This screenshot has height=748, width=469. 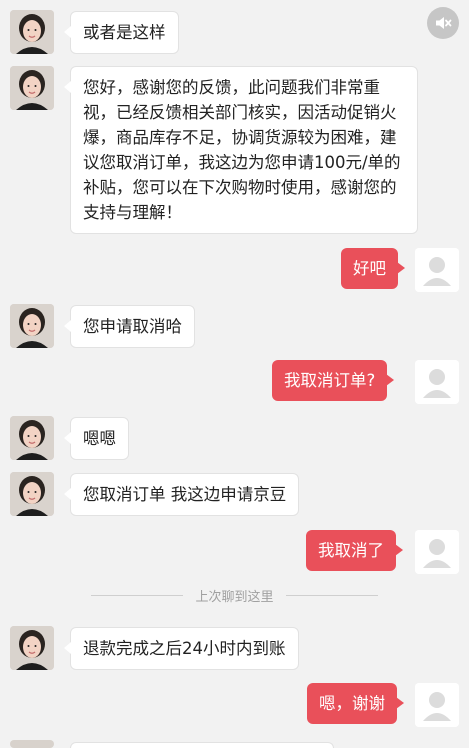 What do you see at coordinates (202, 745) in the screenshot?
I see `agent-message-partial` at bounding box center [202, 745].